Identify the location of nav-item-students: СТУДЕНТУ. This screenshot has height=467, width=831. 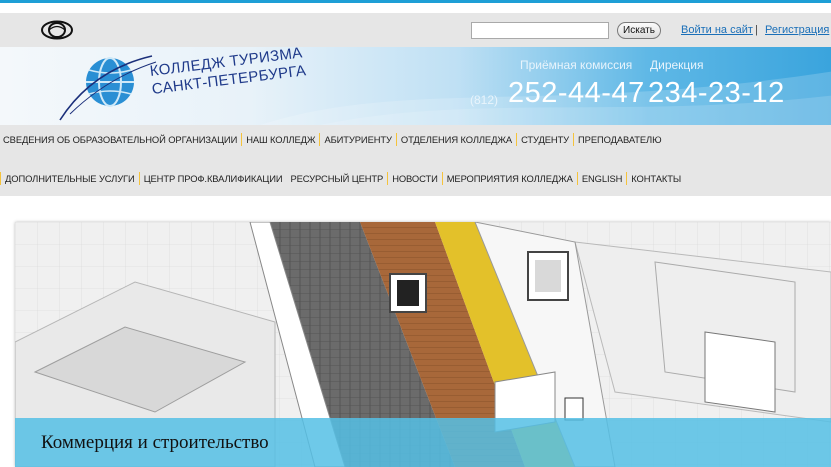
(544, 139).